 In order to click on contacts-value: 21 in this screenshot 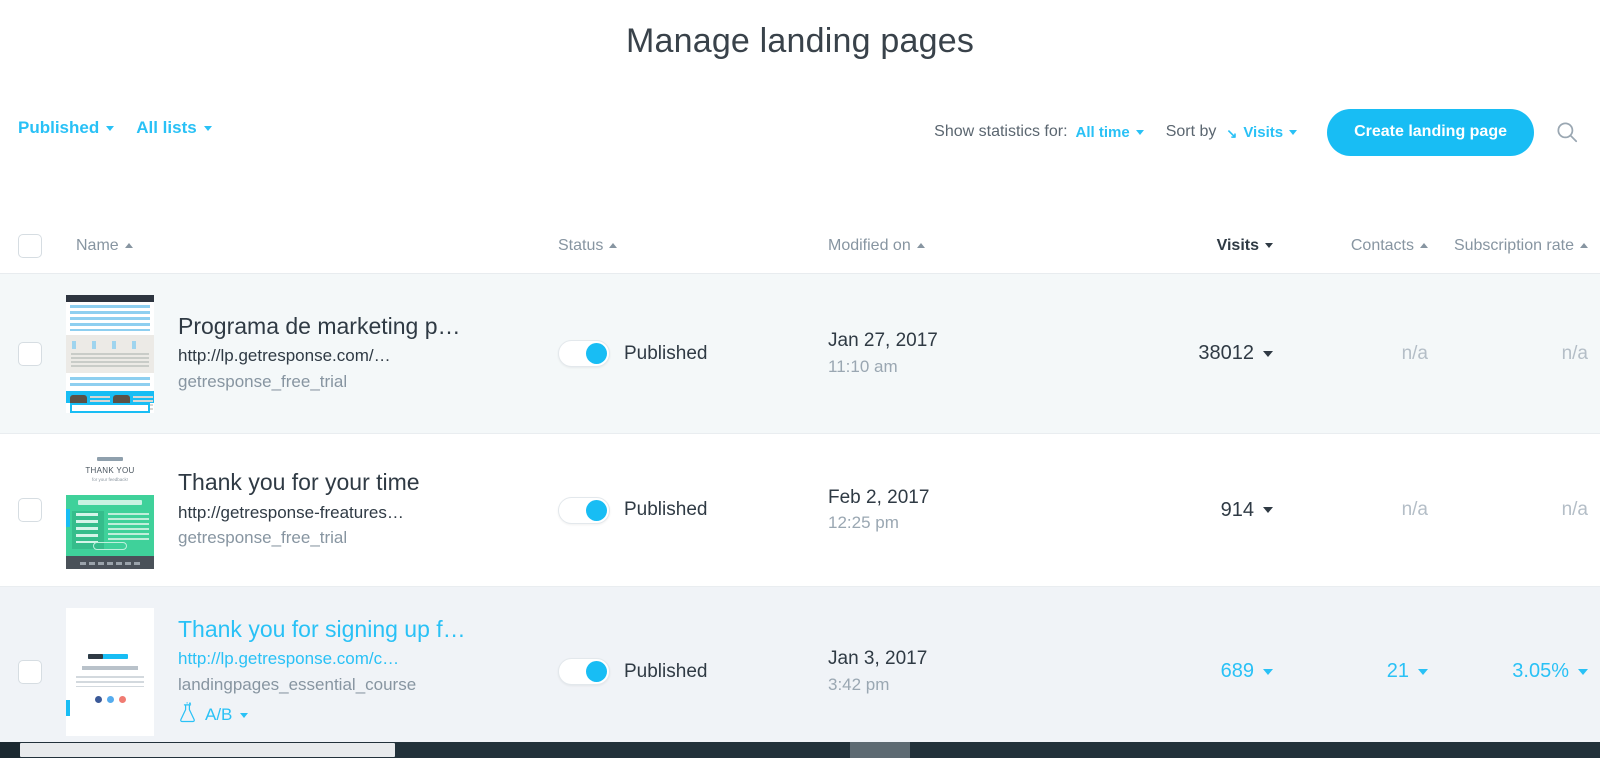, I will do `click(1397, 671)`.